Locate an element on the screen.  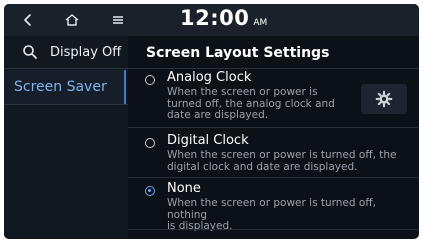
sidebar-item-screen-saver: Screen Saver is located at coordinates (65, 87).